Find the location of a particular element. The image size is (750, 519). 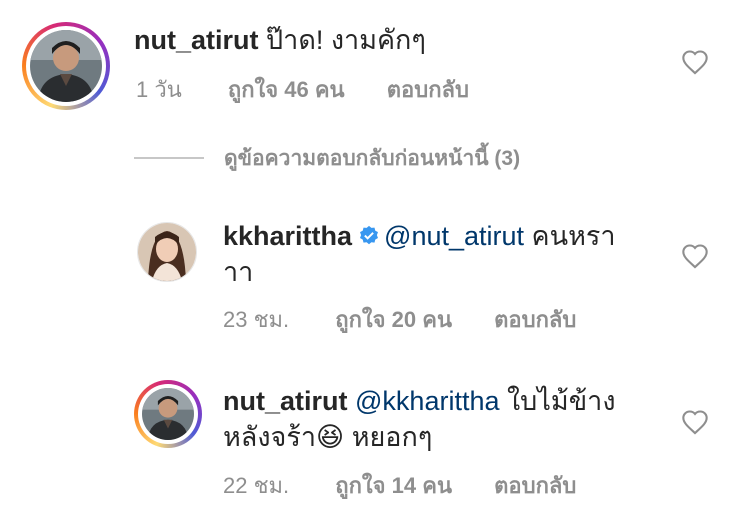

reply-text-line2: าา is located at coordinates (238, 272).